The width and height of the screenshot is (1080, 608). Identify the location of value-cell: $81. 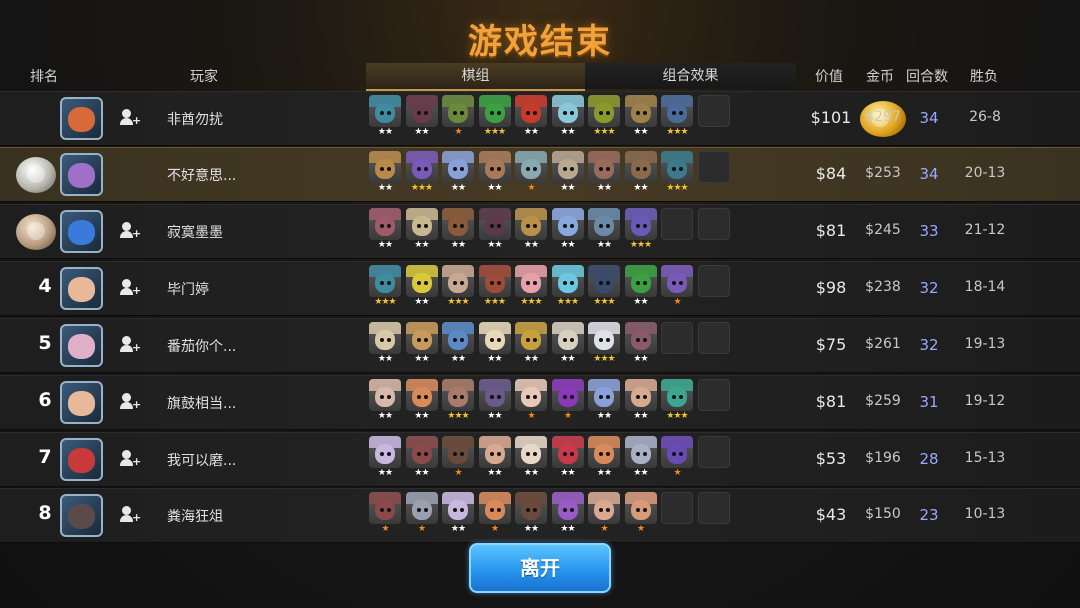
(831, 401).